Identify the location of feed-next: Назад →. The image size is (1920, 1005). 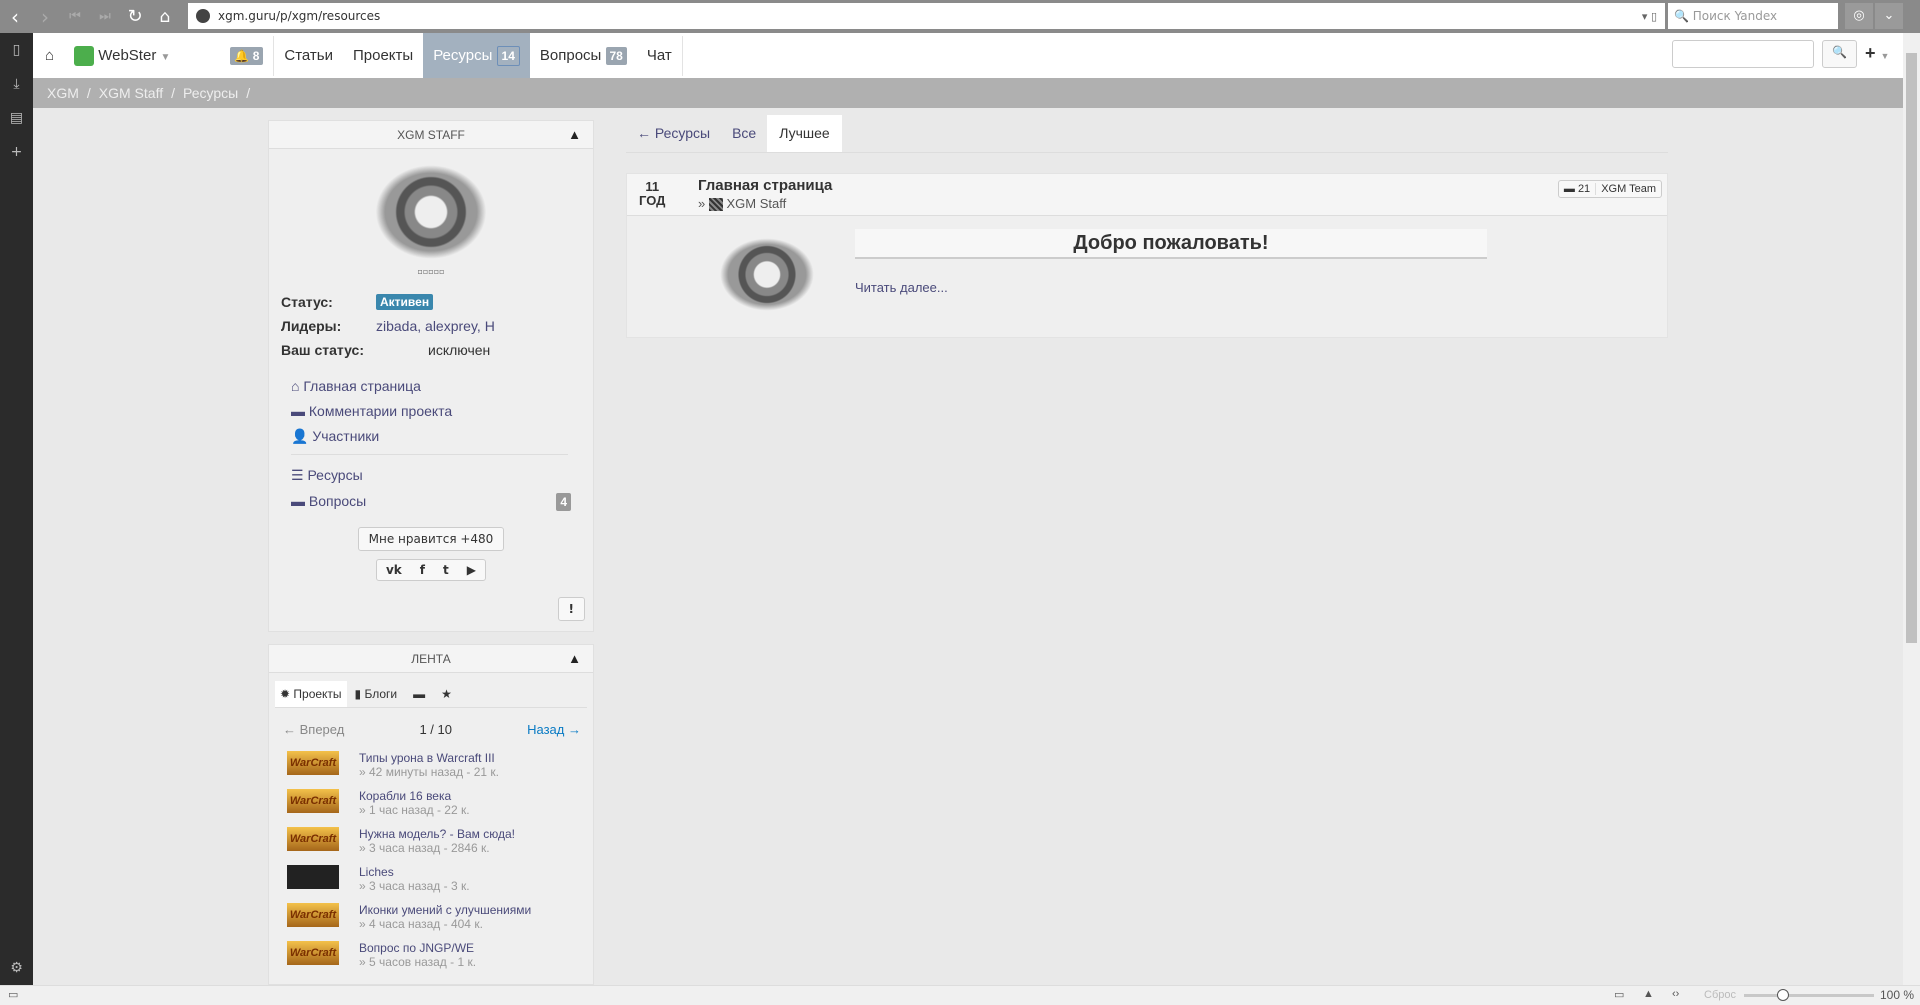
(554, 729).